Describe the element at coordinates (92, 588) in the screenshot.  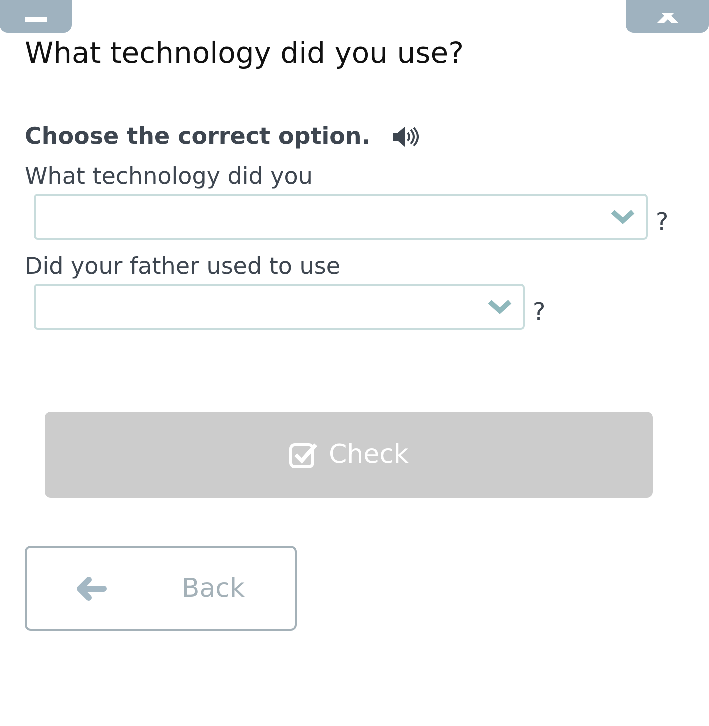
I see `arrow-left-icon` at that location.